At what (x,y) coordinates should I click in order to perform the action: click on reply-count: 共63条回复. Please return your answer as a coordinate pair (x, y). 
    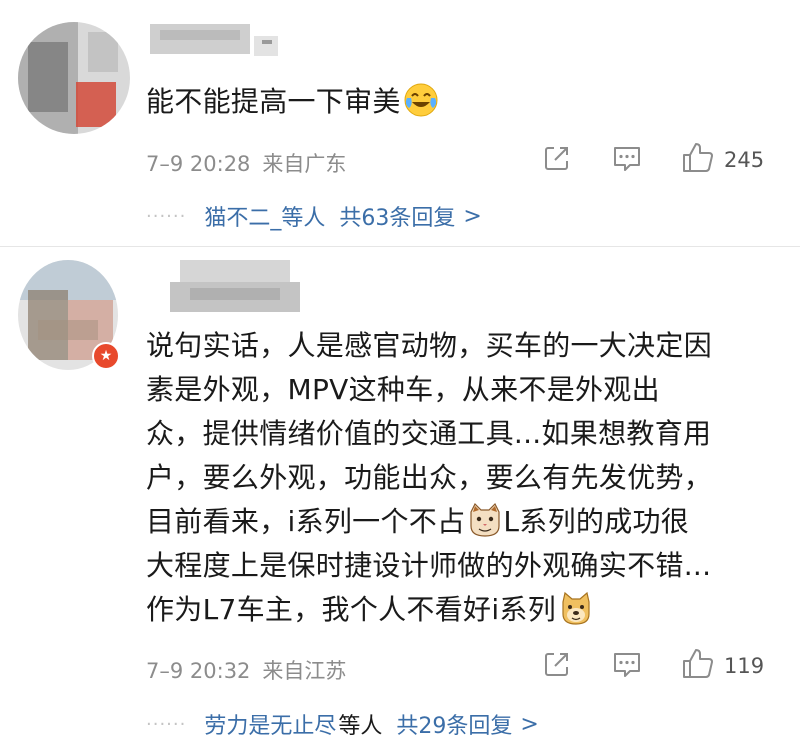
    Looking at the image, I should click on (397, 218).